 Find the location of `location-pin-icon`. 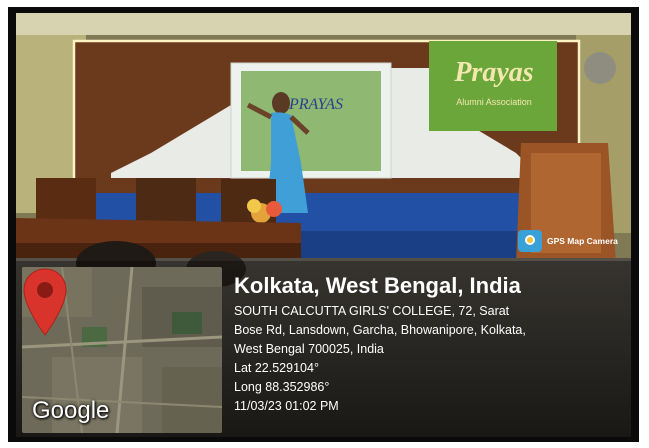

location-pin-icon is located at coordinates (45, 302).